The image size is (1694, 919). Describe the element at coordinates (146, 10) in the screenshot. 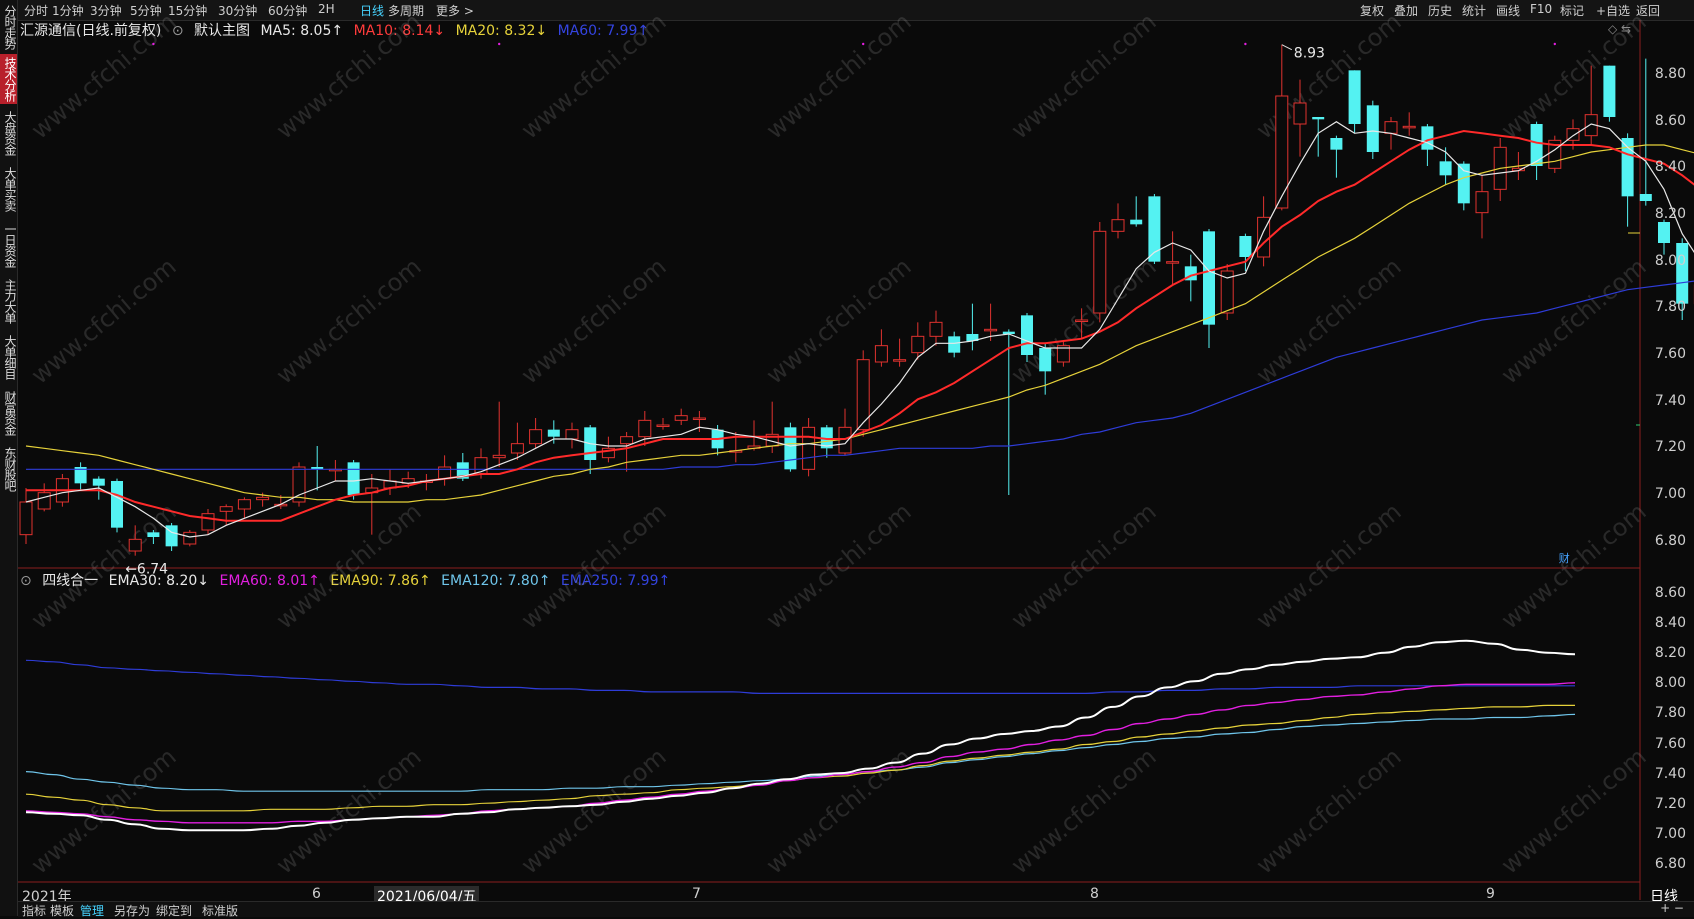

I see `period-tab: 5分钟` at that location.